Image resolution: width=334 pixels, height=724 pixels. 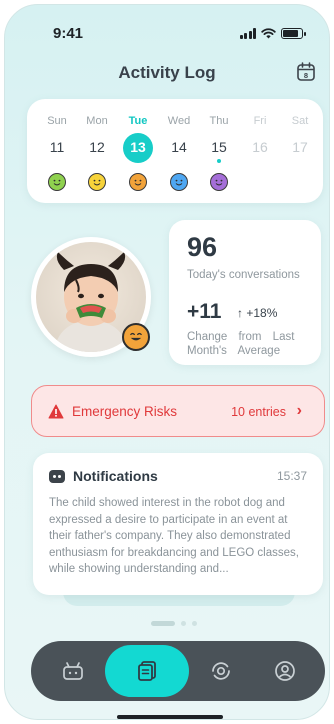 What do you see at coordinates (179, 121) in the screenshot?
I see `day-name: Wed` at bounding box center [179, 121].